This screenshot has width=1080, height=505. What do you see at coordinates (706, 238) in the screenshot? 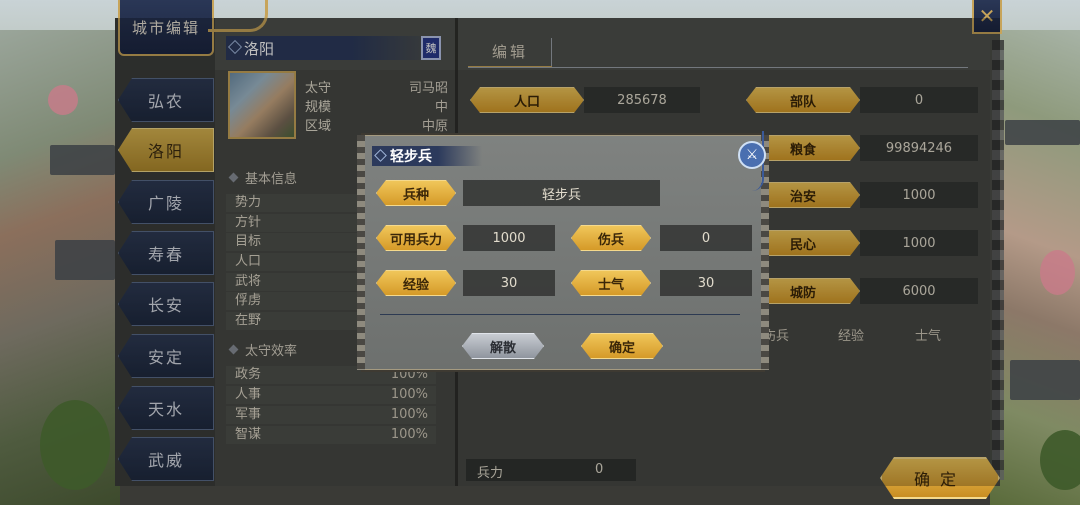
I see `wounded-input: 0` at bounding box center [706, 238].